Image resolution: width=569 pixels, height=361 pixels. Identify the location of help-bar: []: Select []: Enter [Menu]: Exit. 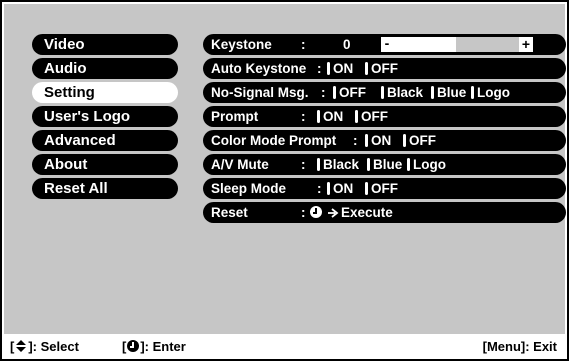
(284, 346).